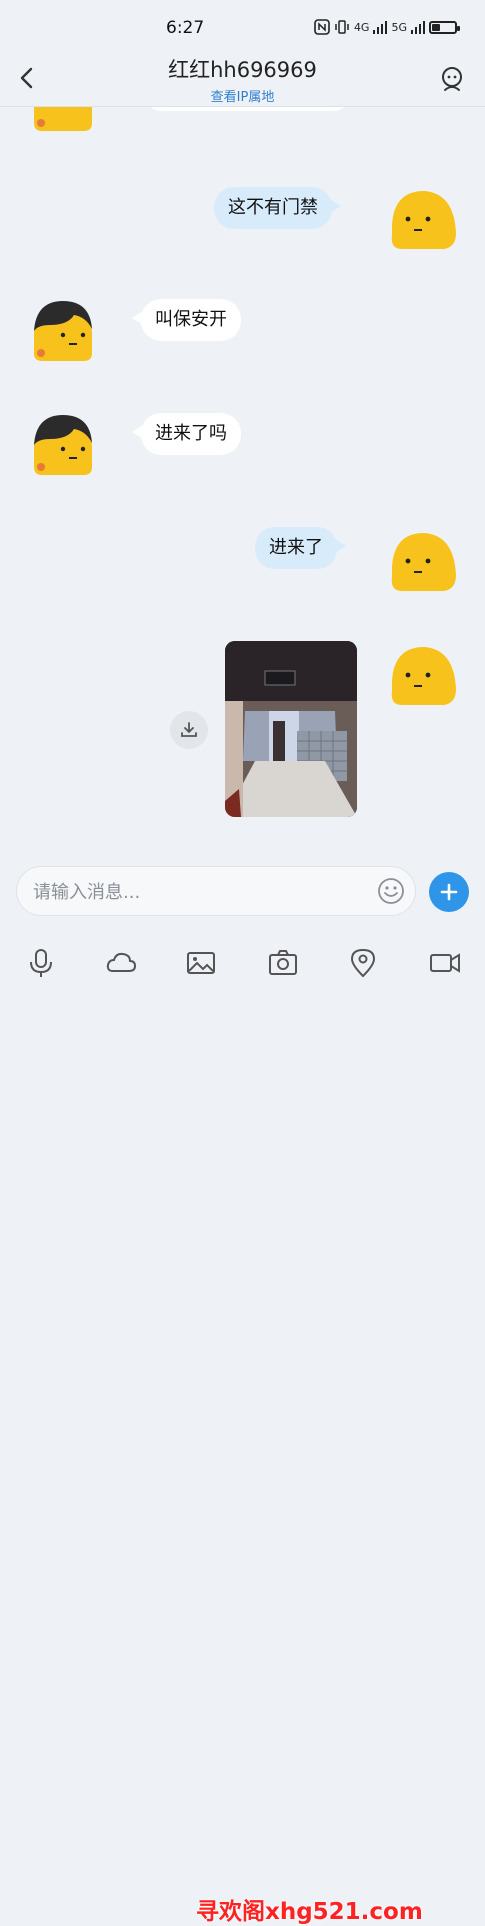  I want to click on my-message-bubble: 这不有门禁, so click(277, 208).